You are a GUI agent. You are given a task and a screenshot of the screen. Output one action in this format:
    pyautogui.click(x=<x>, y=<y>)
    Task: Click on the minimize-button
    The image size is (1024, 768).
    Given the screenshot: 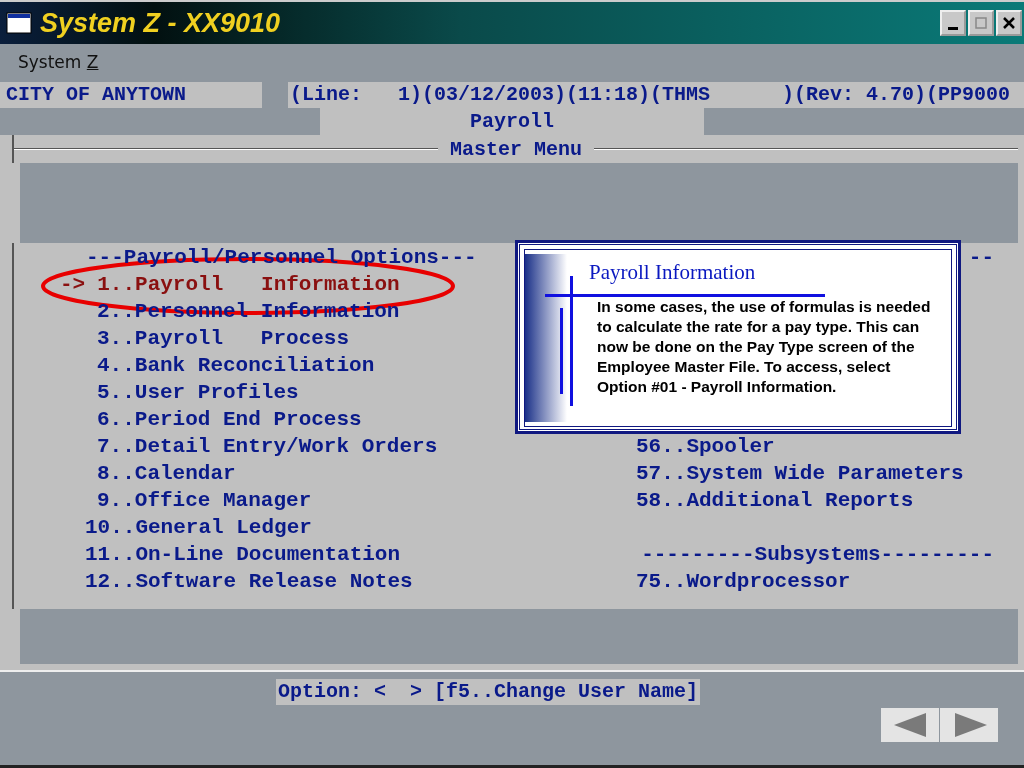 What is the action you would take?
    pyautogui.click(x=953, y=23)
    